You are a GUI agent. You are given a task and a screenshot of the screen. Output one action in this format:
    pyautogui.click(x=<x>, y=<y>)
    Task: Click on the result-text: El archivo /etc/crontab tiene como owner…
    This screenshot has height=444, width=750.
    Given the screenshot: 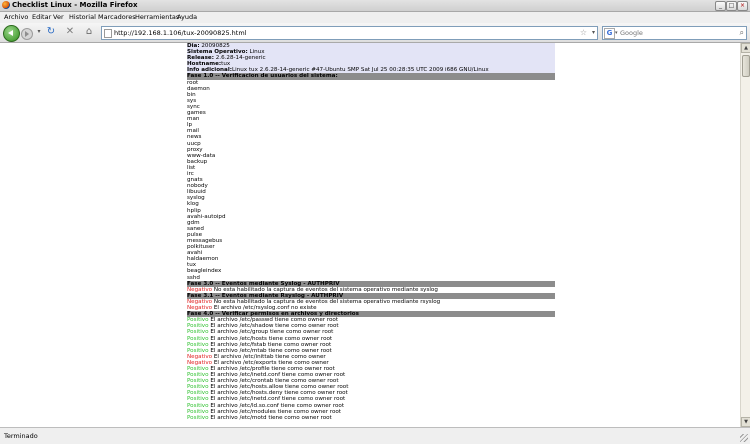 What is the action you would take?
    pyautogui.click(x=274, y=381)
    